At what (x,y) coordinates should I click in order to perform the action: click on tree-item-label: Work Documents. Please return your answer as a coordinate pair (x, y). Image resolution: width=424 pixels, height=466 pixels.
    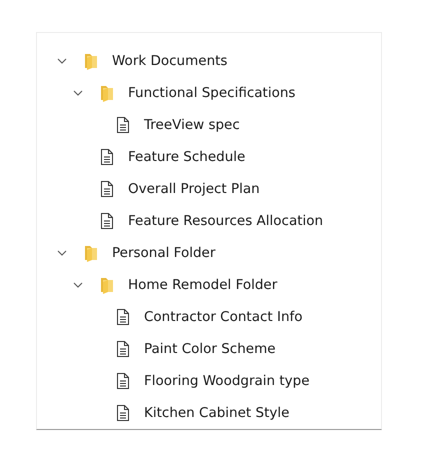
    Looking at the image, I should click on (170, 61).